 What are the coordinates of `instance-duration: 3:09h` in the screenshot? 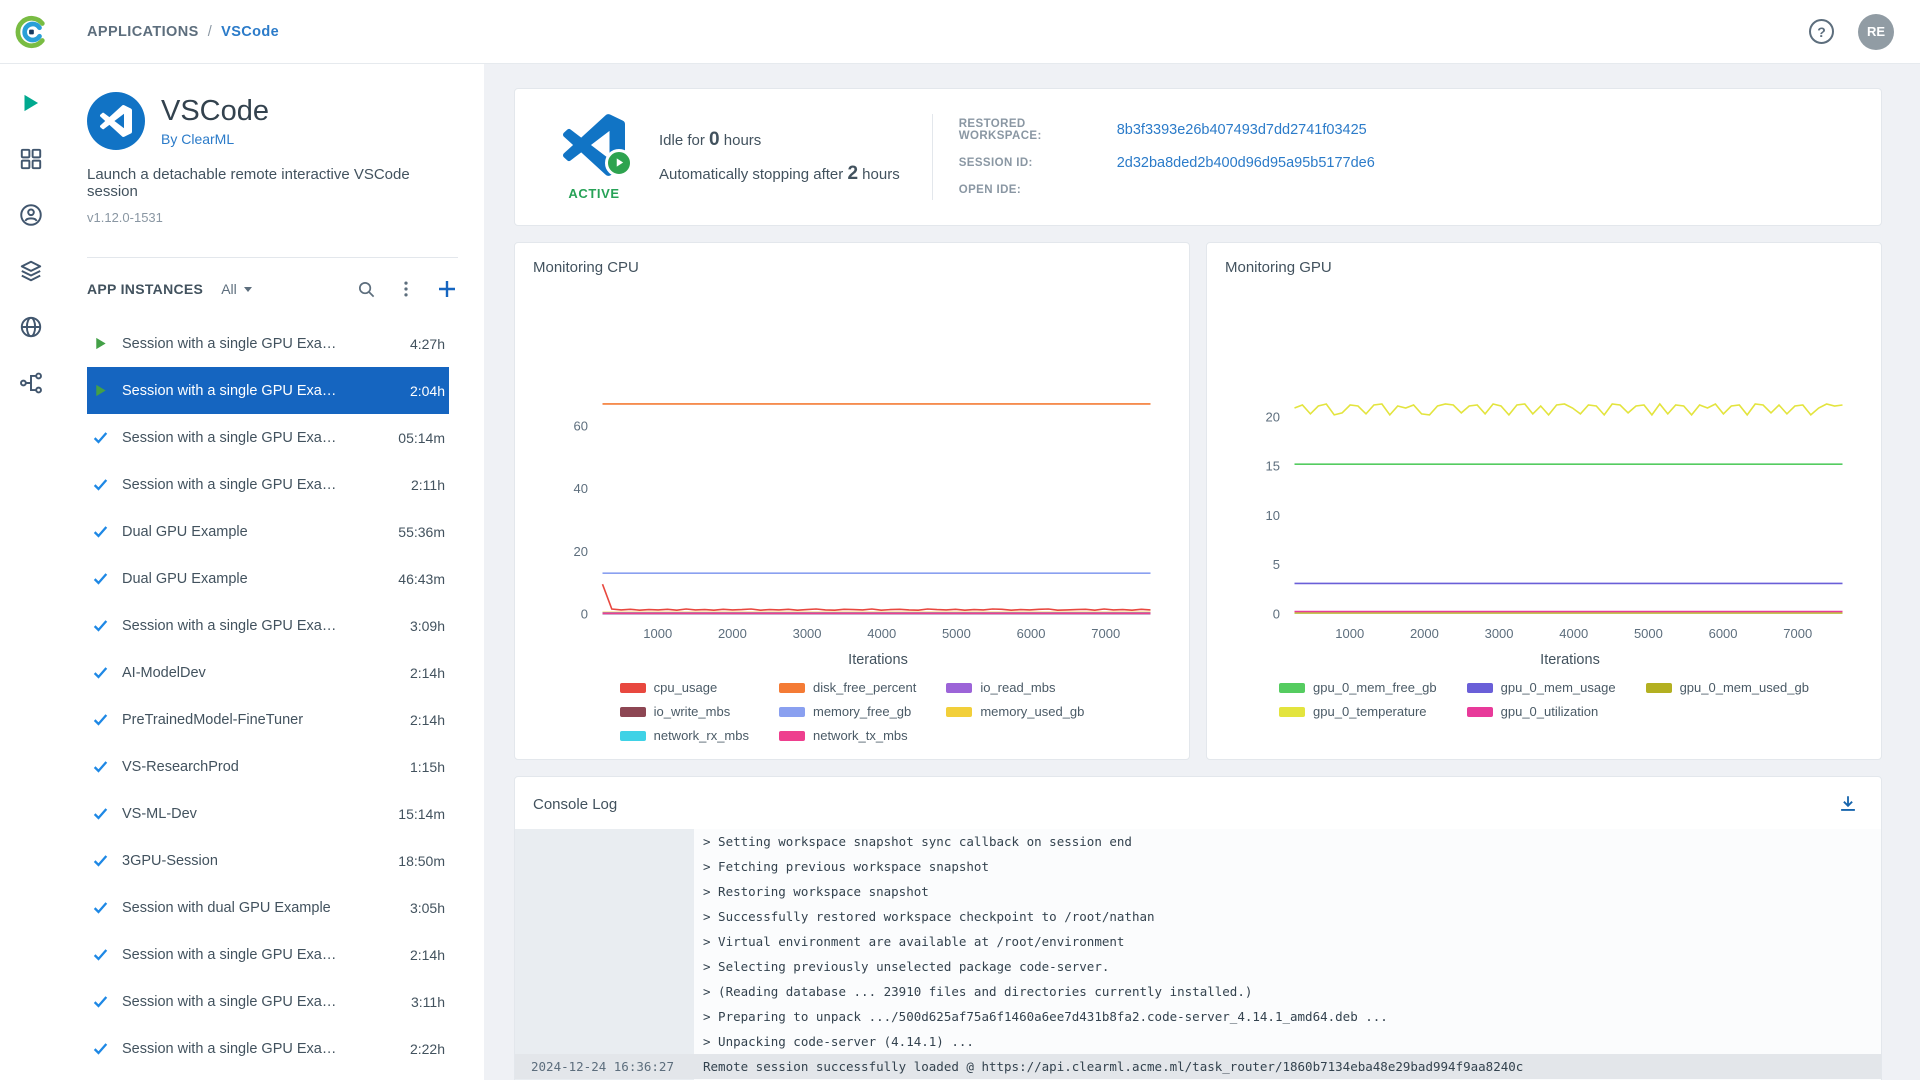 It's located at (427, 625).